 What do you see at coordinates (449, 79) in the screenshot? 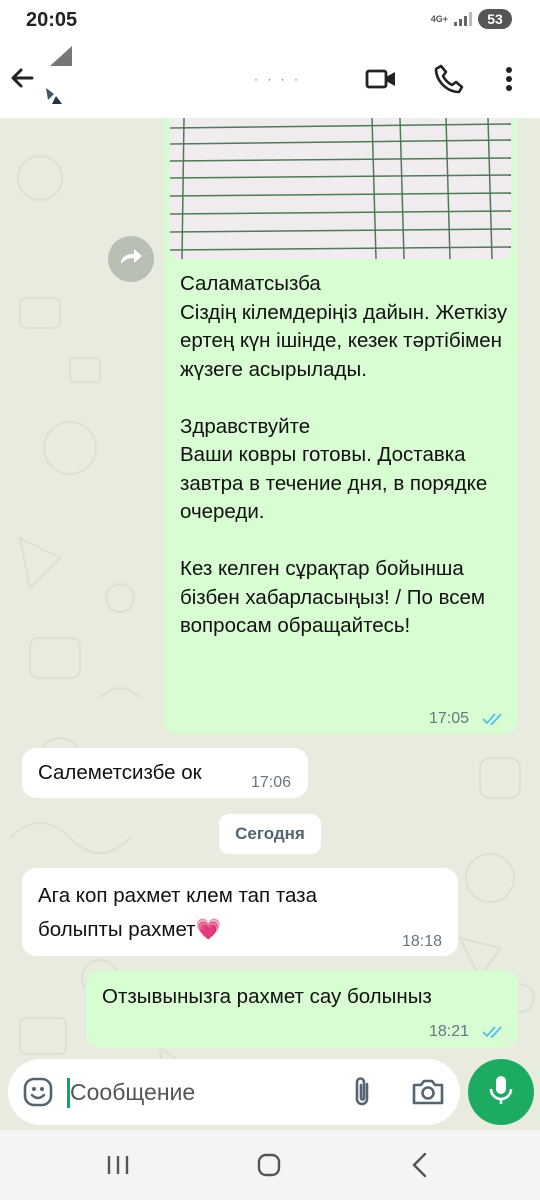
I see `phone-icon` at bounding box center [449, 79].